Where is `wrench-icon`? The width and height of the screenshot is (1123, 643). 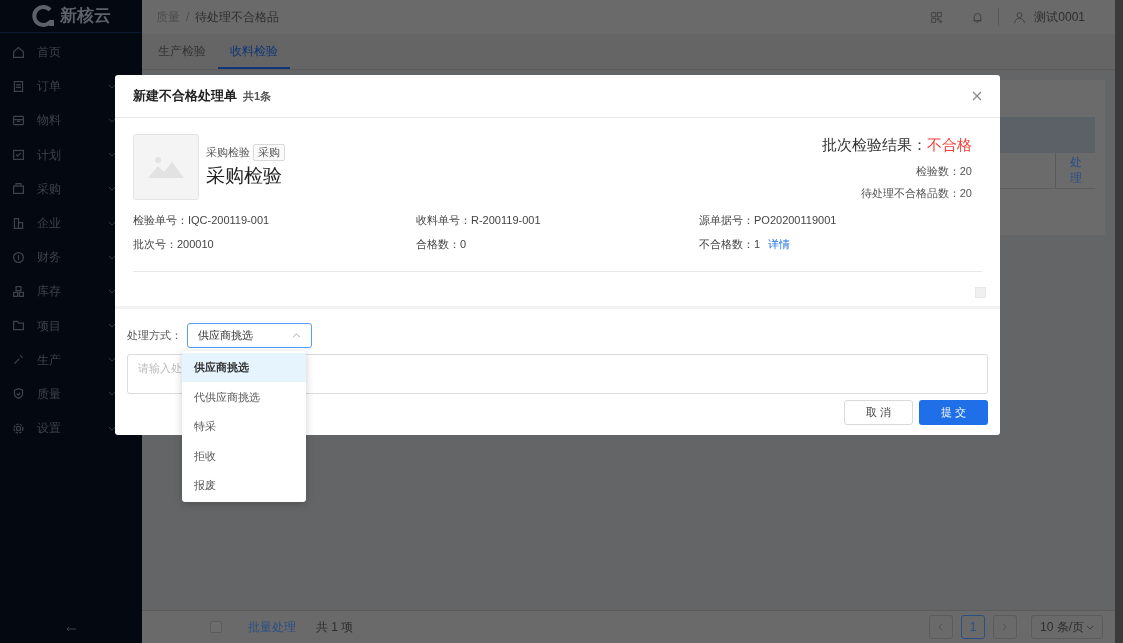 wrench-icon is located at coordinates (18, 360).